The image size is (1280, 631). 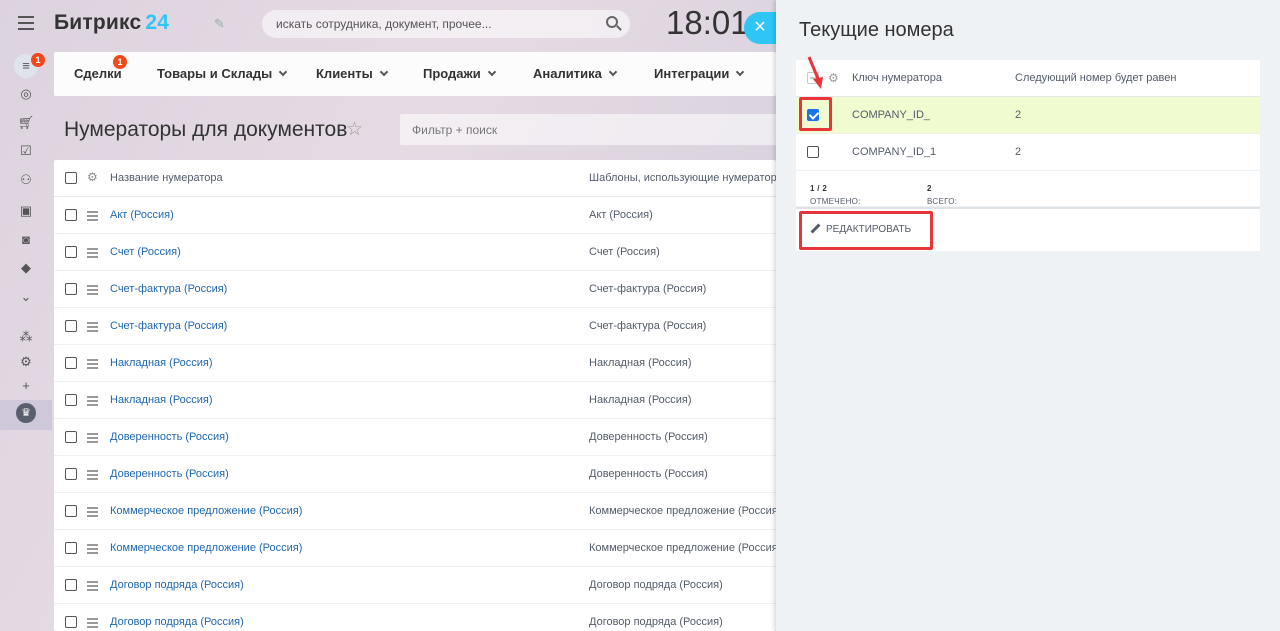 I want to click on filter-placeholder: Фильтр + поиск, so click(x=455, y=130).